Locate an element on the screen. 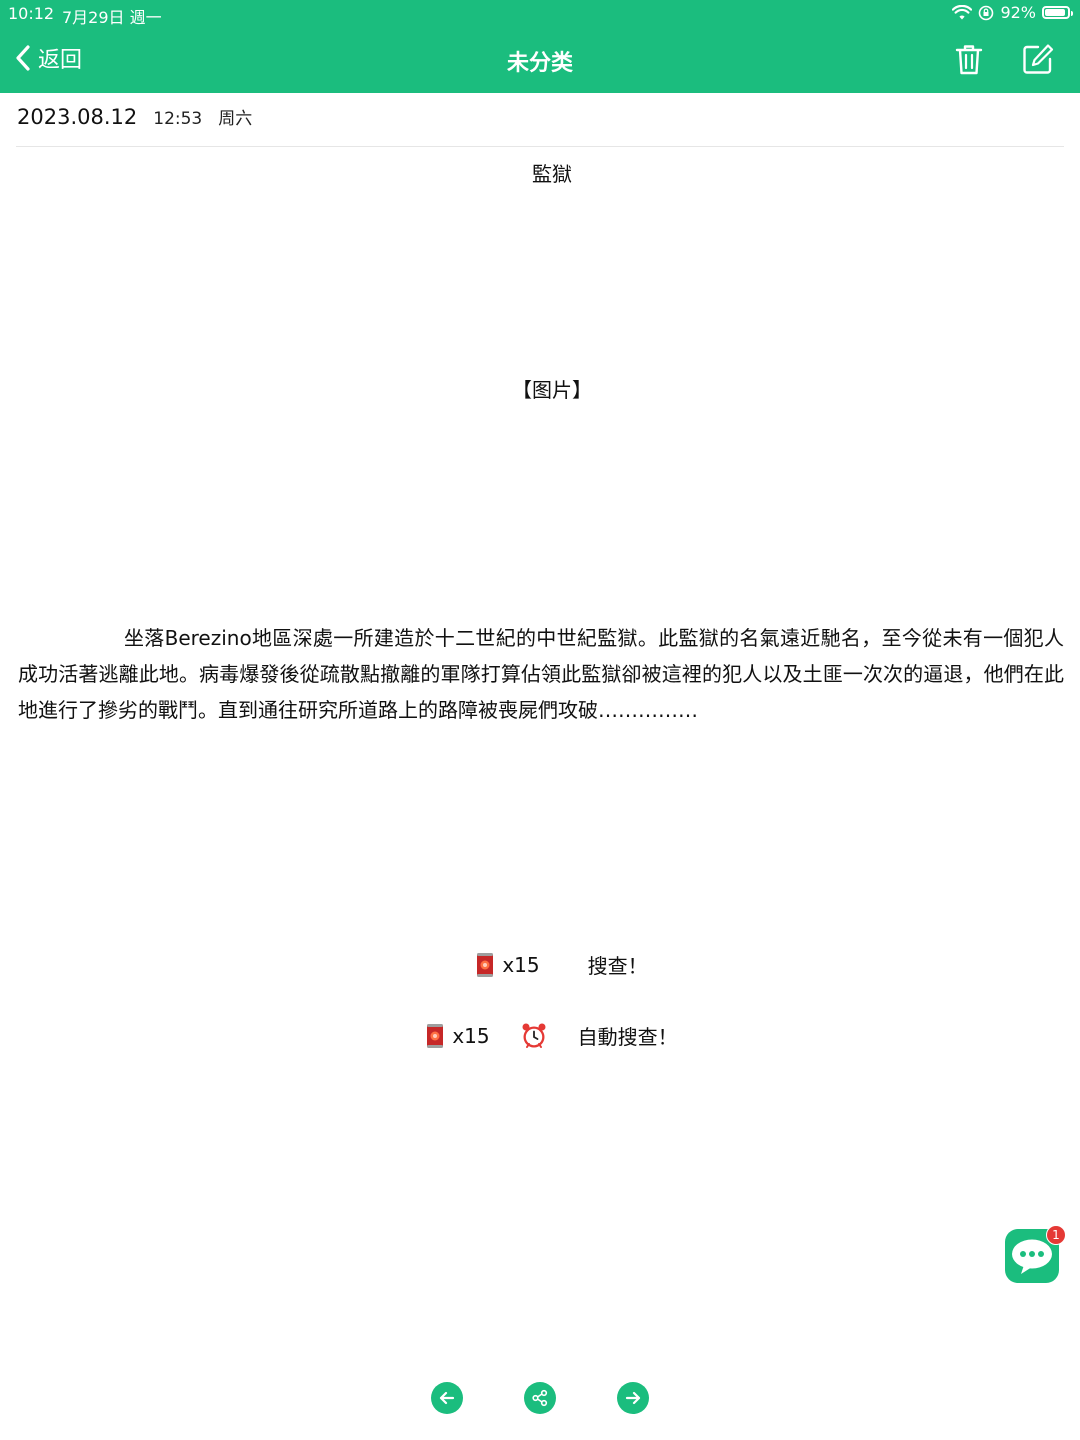  arrow-left-icon is located at coordinates (447, 1398).